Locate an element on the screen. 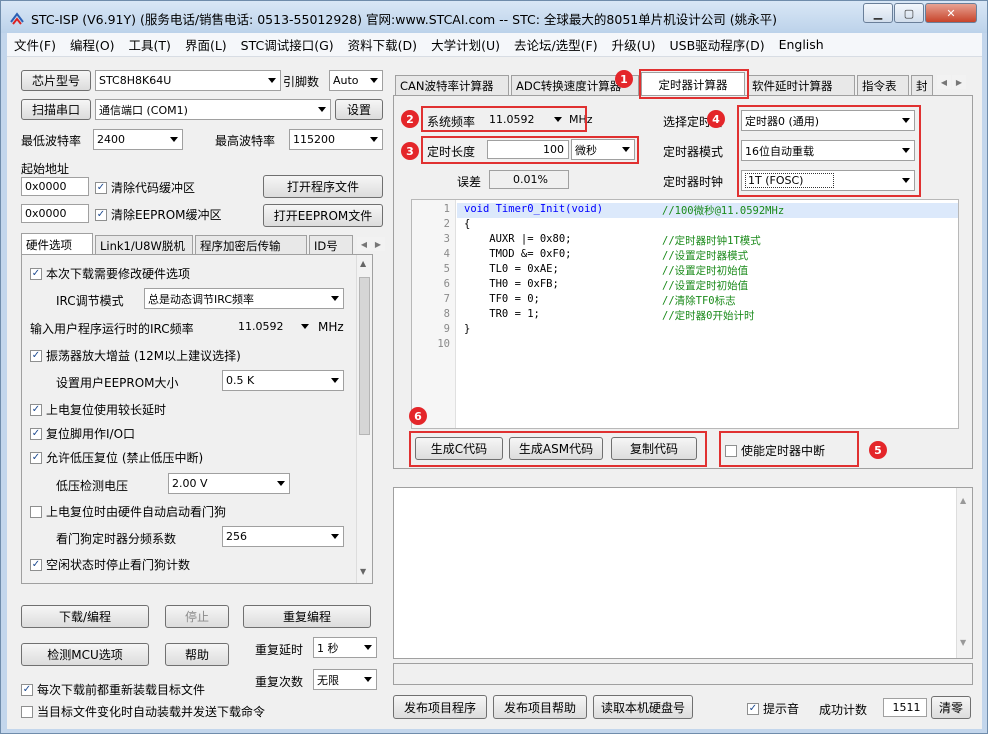  menu-forum: 去论坛/选型(F) is located at coordinates (556, 44).